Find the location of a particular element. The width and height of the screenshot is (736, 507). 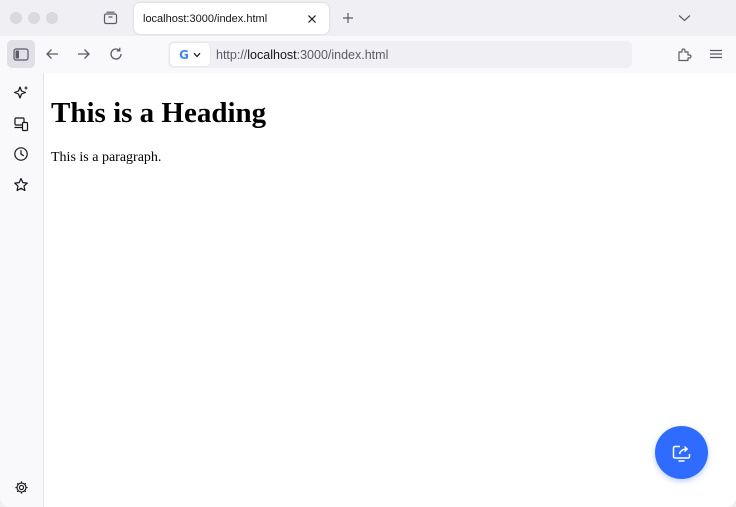

arrow-right-icon is located at coordinates (84, 54).